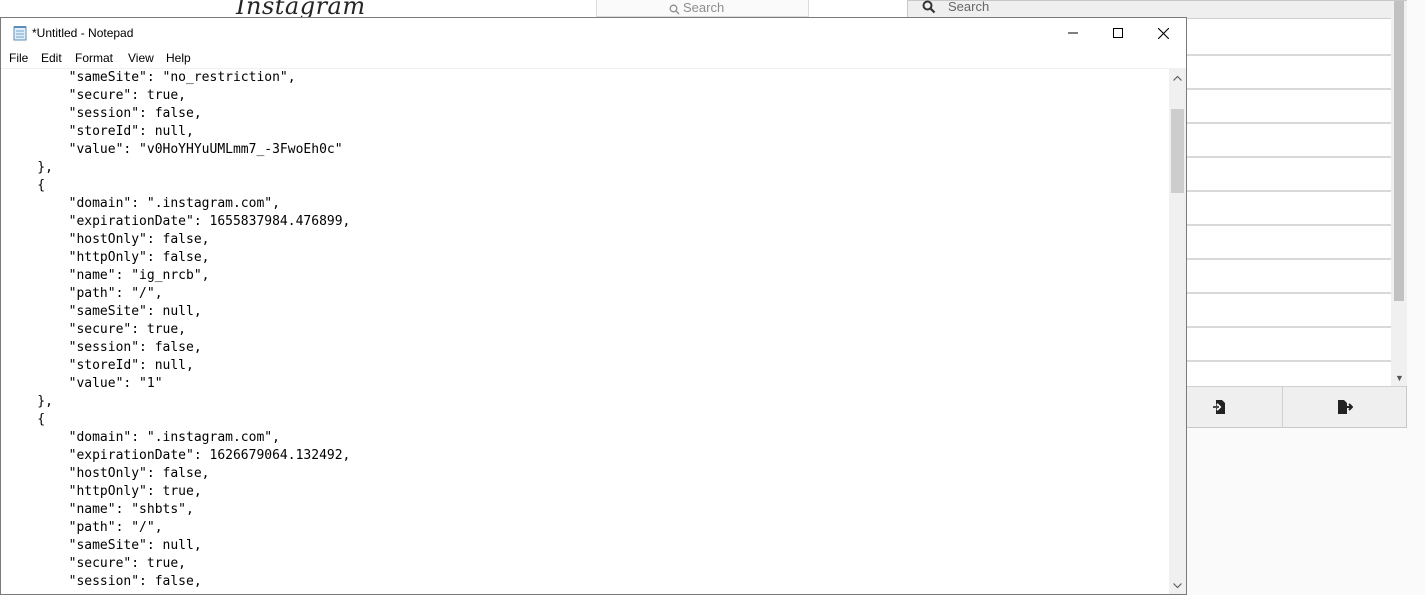  I want to click on menu-help: Help, so click(178, 58).